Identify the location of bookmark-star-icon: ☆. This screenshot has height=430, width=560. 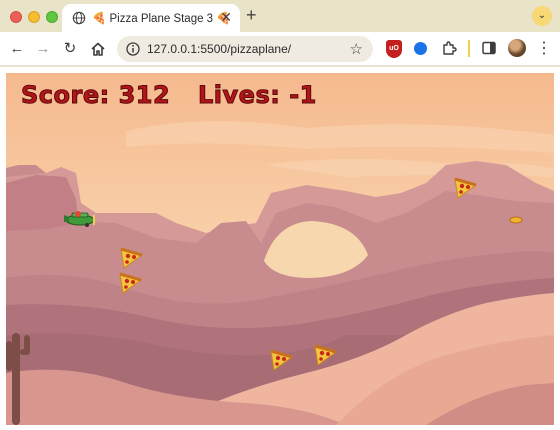
(356, 49).